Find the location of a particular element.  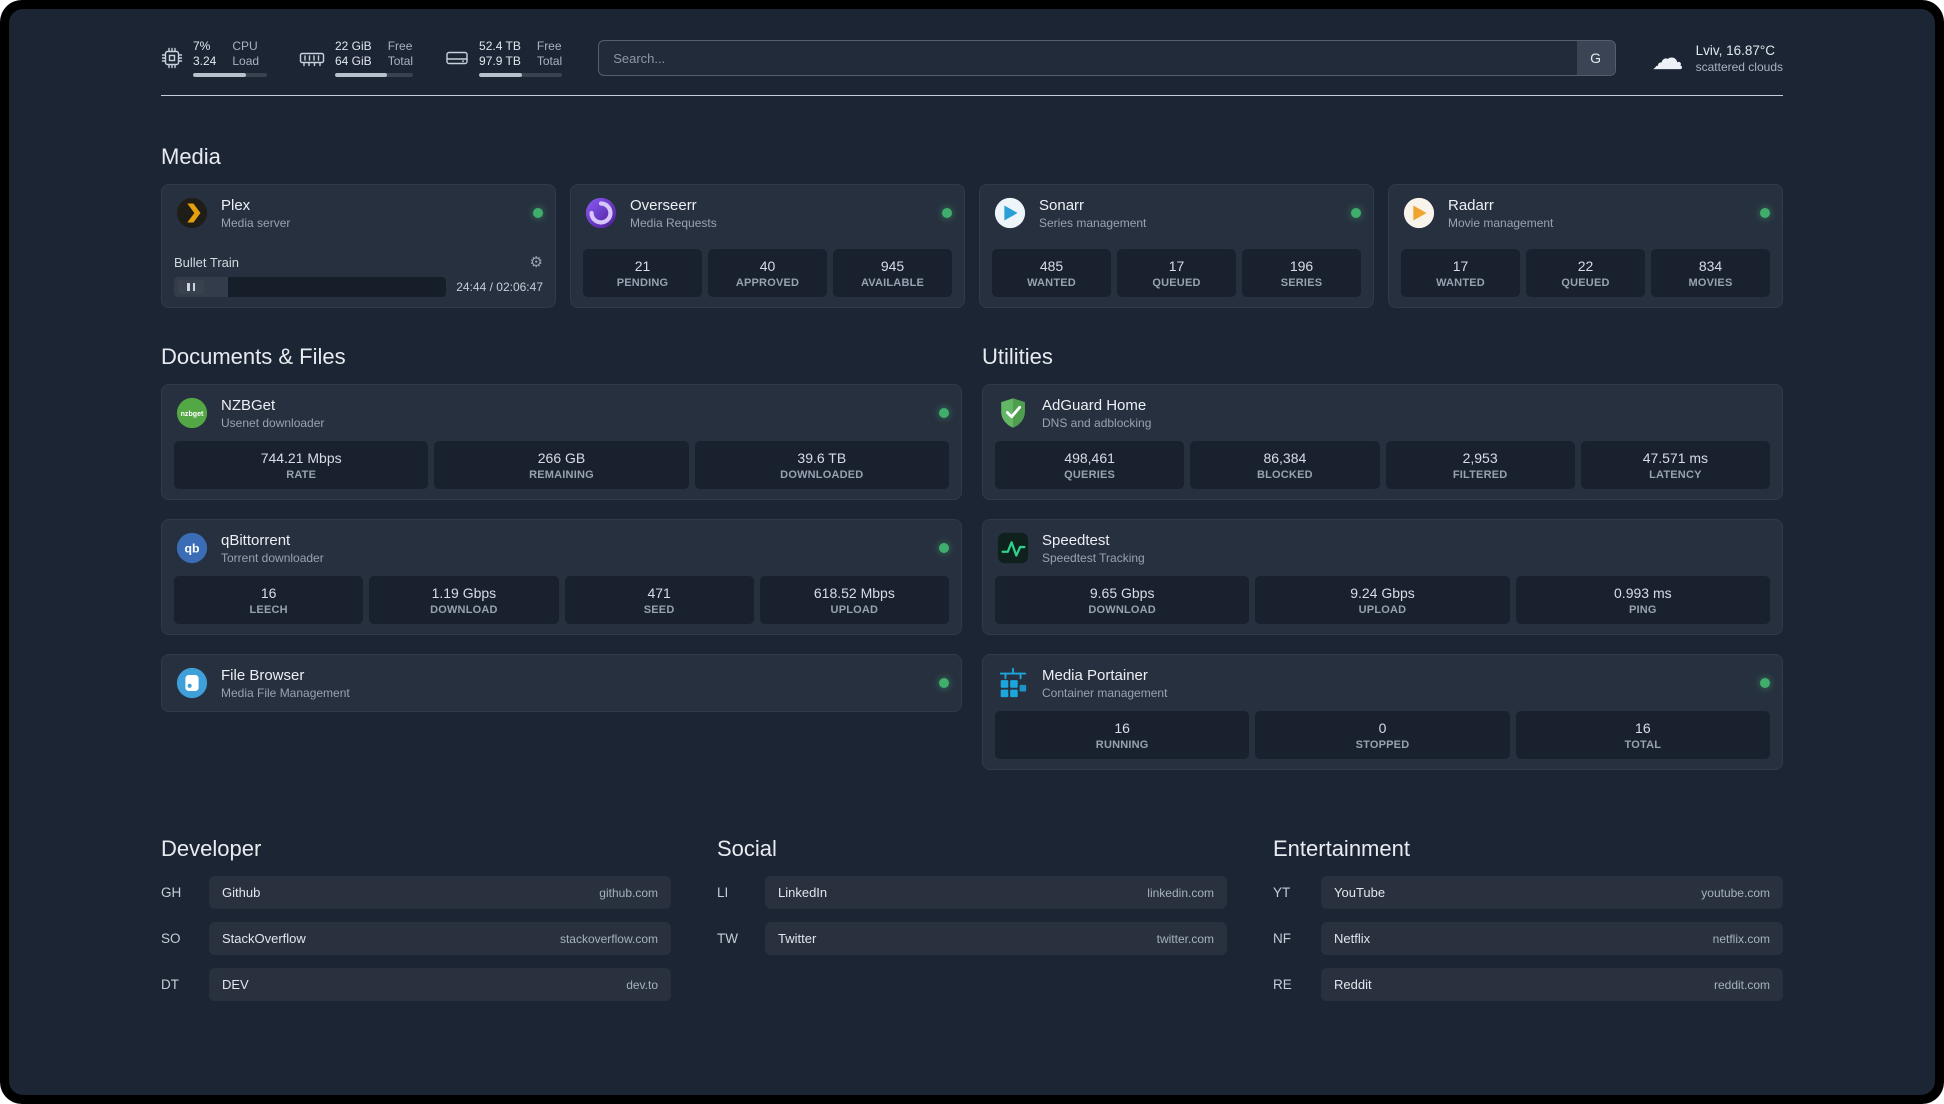

memory-icon is located at coordinates (312, 58).